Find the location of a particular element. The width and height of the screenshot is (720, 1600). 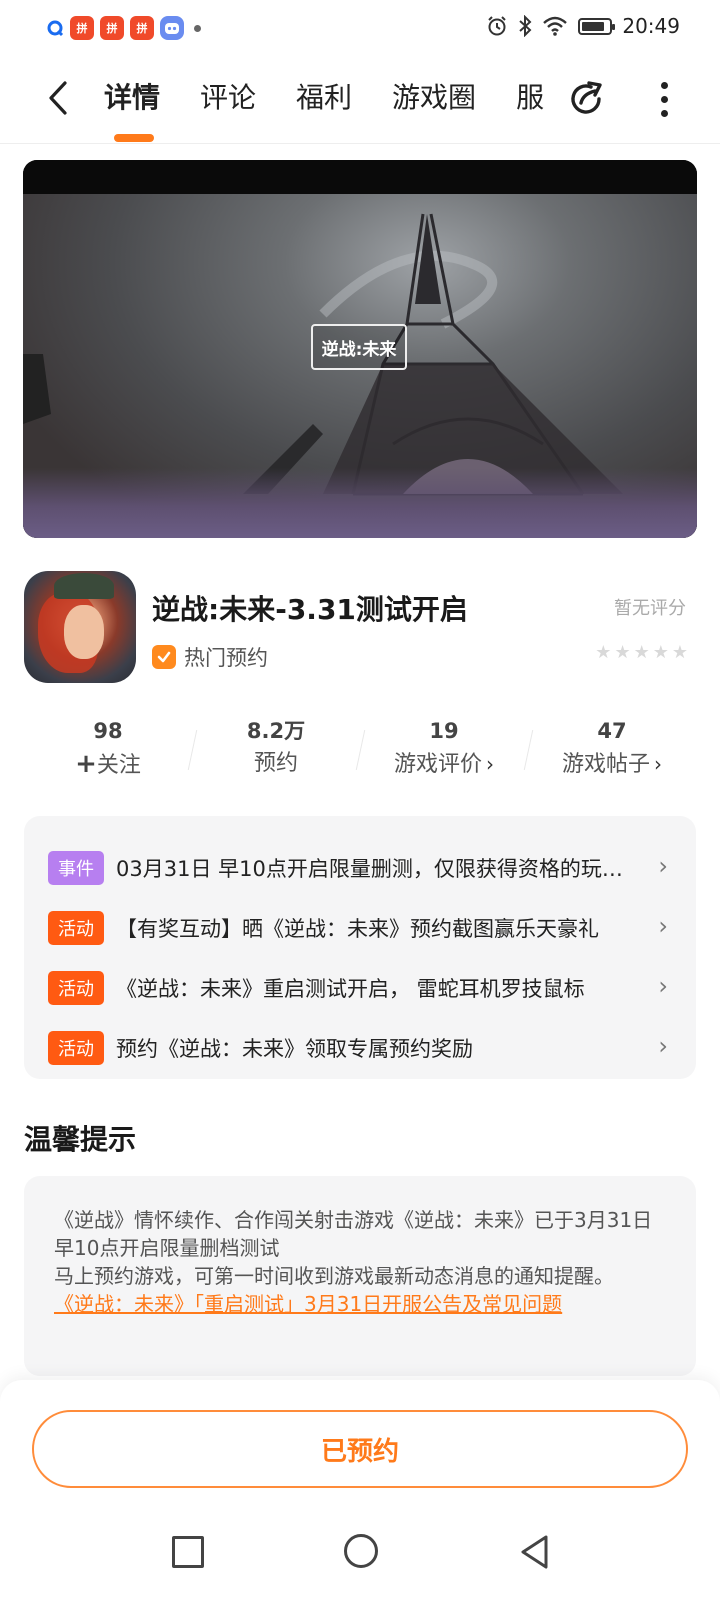

reservation-count: 8.2万 is located at coordinates (276, 731).